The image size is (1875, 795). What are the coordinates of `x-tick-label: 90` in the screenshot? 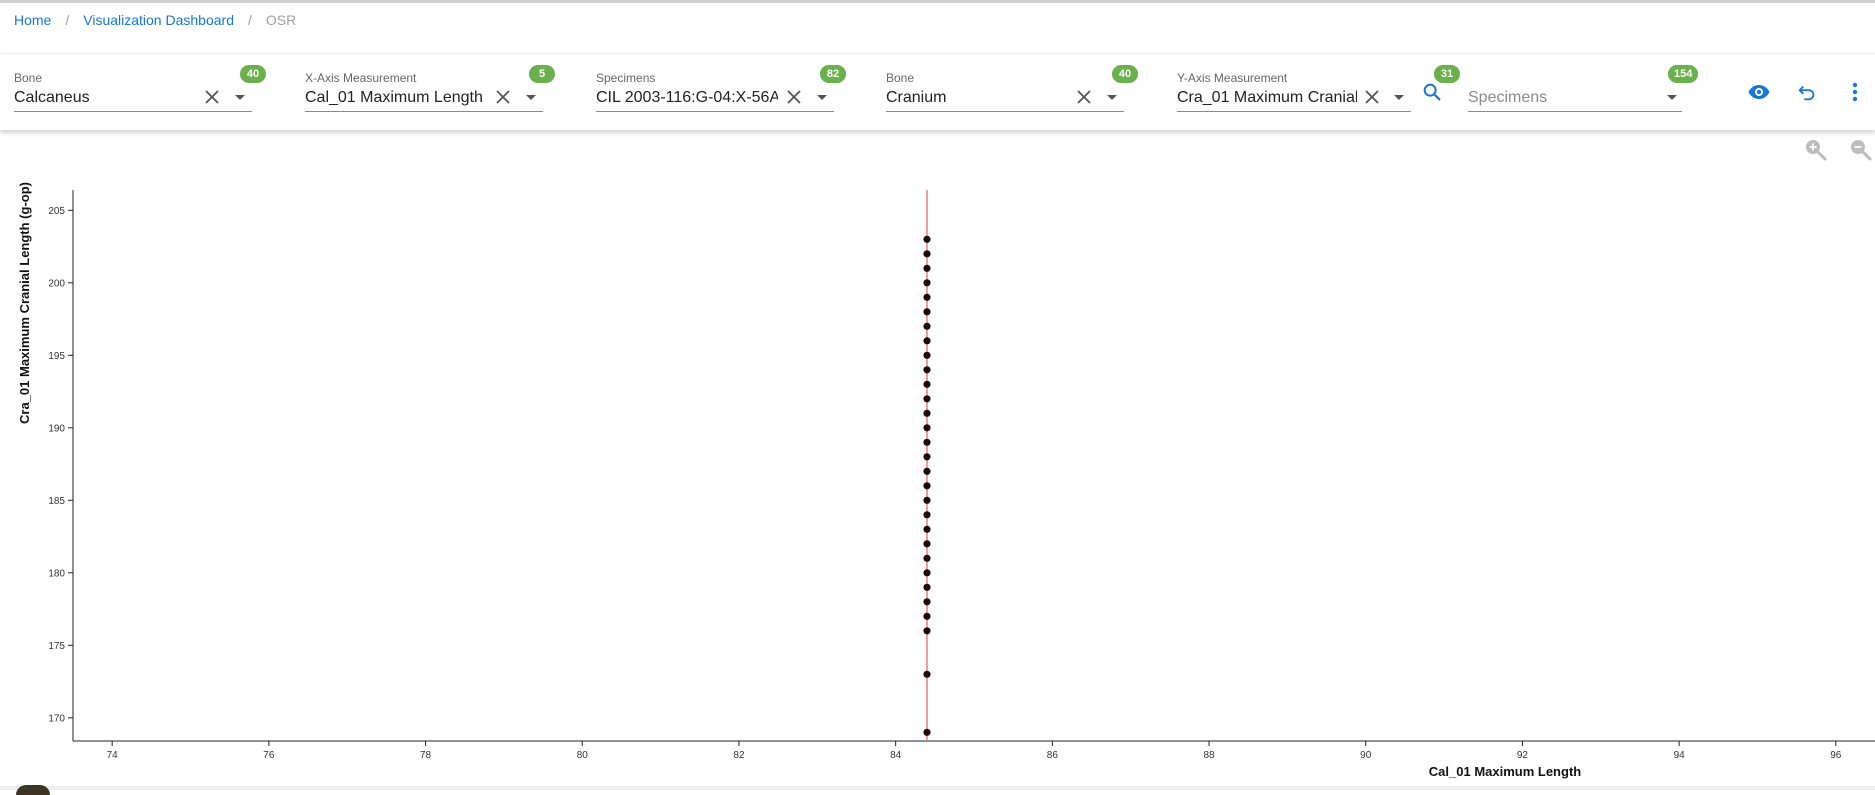 It's located at (1366, 755).